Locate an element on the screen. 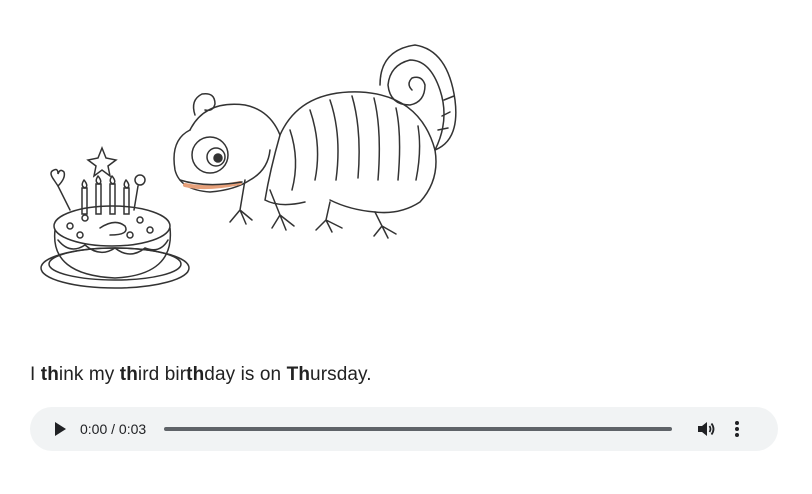  sentence-part: ird bir is located at coordinates (162, 374).